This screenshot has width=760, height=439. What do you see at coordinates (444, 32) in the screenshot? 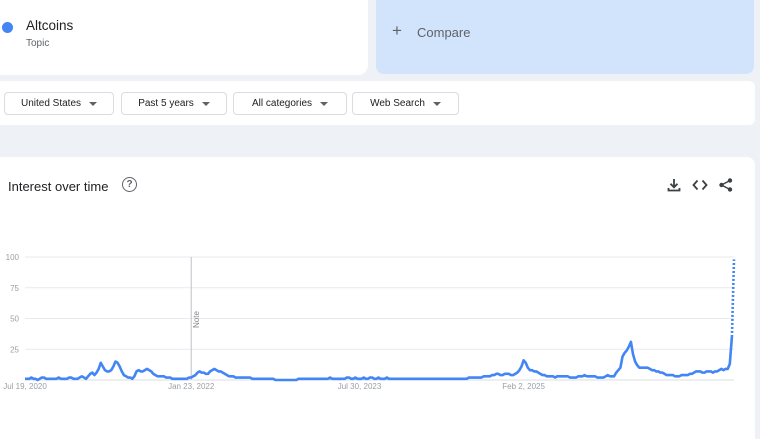
I see `compare-label: Compare` at bounding box center [444, 32].